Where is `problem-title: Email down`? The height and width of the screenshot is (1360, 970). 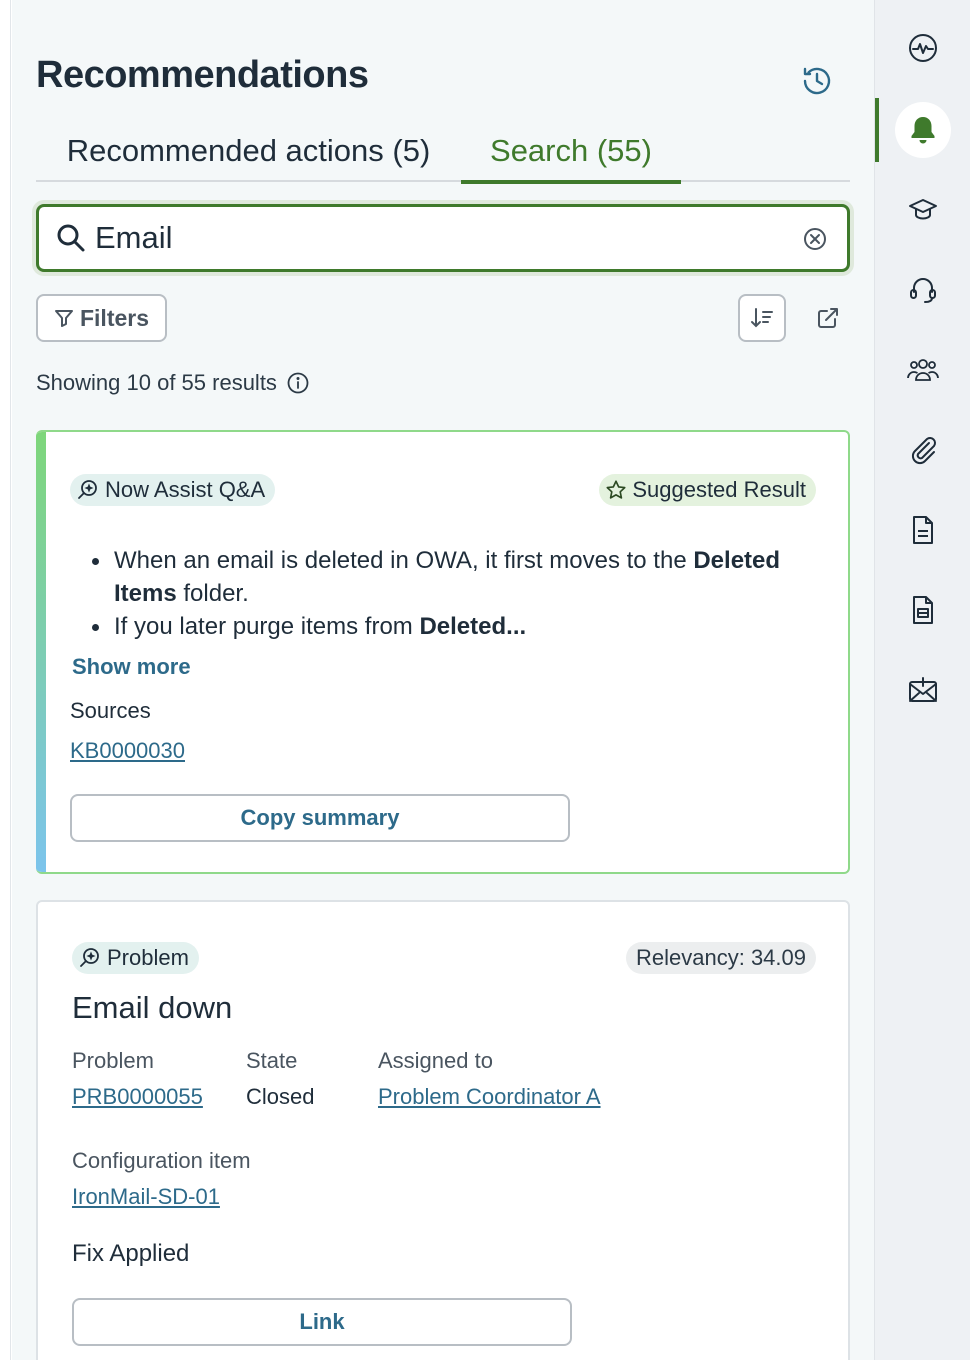
problem-title: Email down is located at coordinates (152, 1007).